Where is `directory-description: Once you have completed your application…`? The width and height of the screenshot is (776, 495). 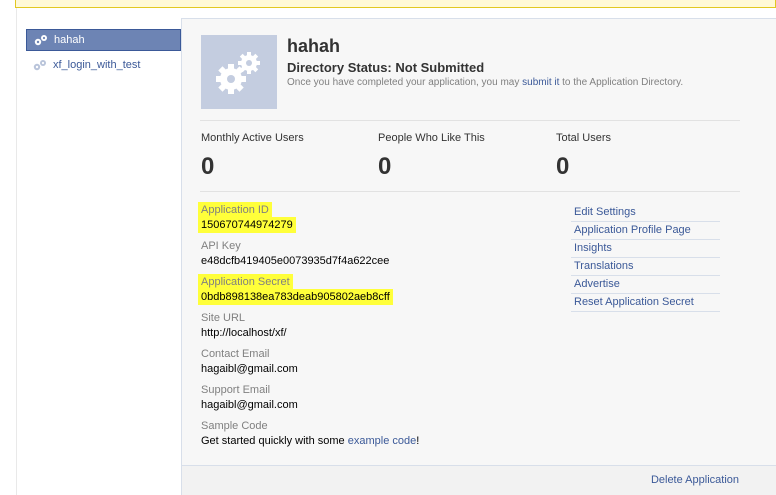 directory-description: Once you have completed your application… is located at coordinates (485, 82).